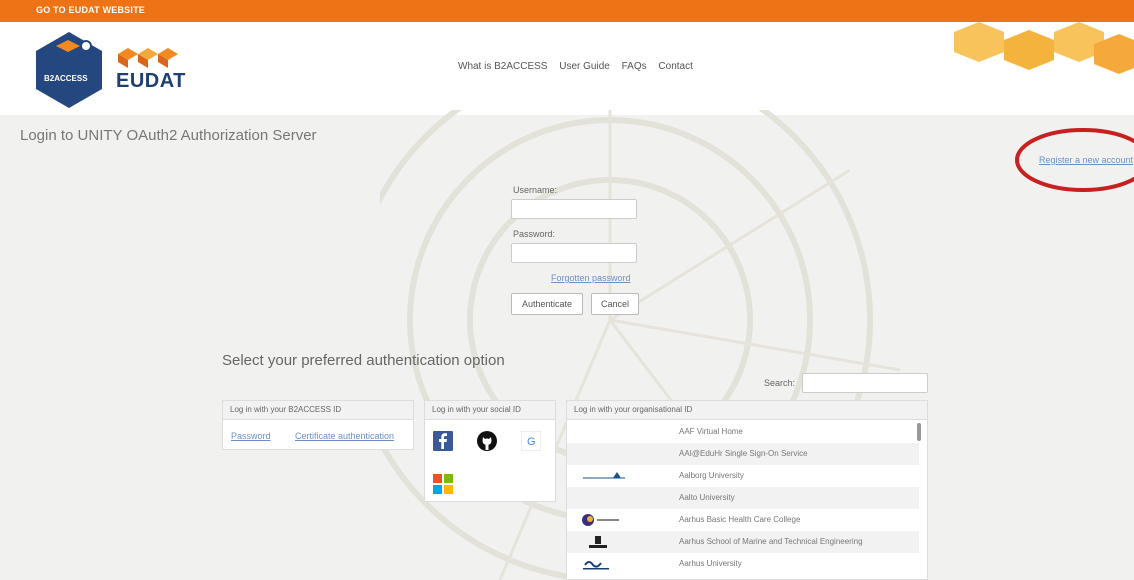 Image resolution: width=1134 pixels, height=580 pixels. I want to click on list-item: AAF Virtual Home, so click(743, 432).